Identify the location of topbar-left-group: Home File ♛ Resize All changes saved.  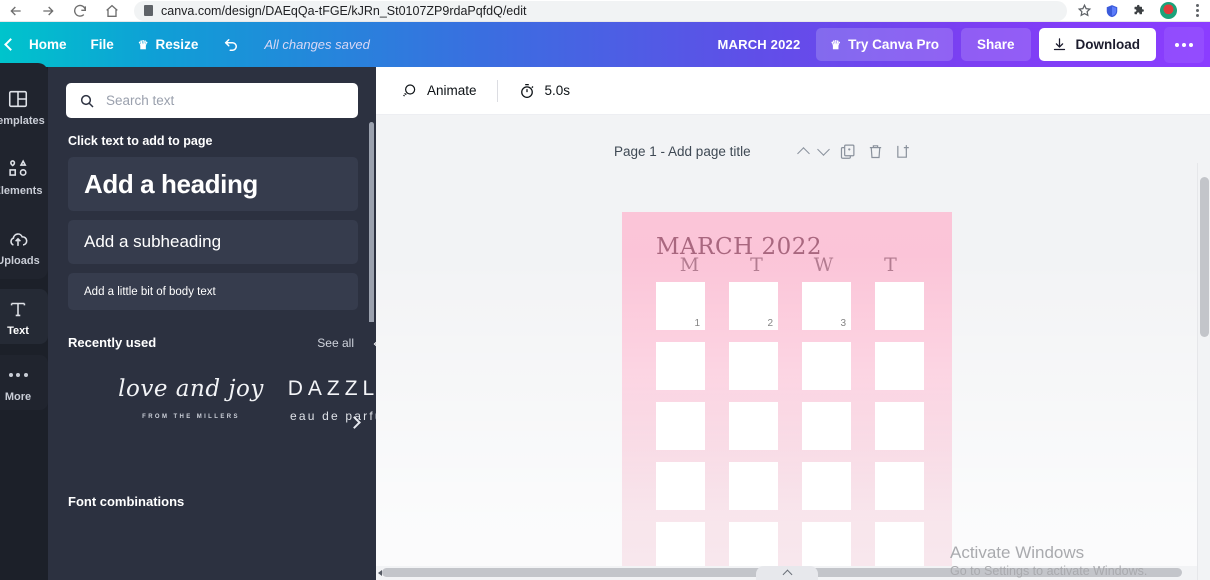
(185, 45).